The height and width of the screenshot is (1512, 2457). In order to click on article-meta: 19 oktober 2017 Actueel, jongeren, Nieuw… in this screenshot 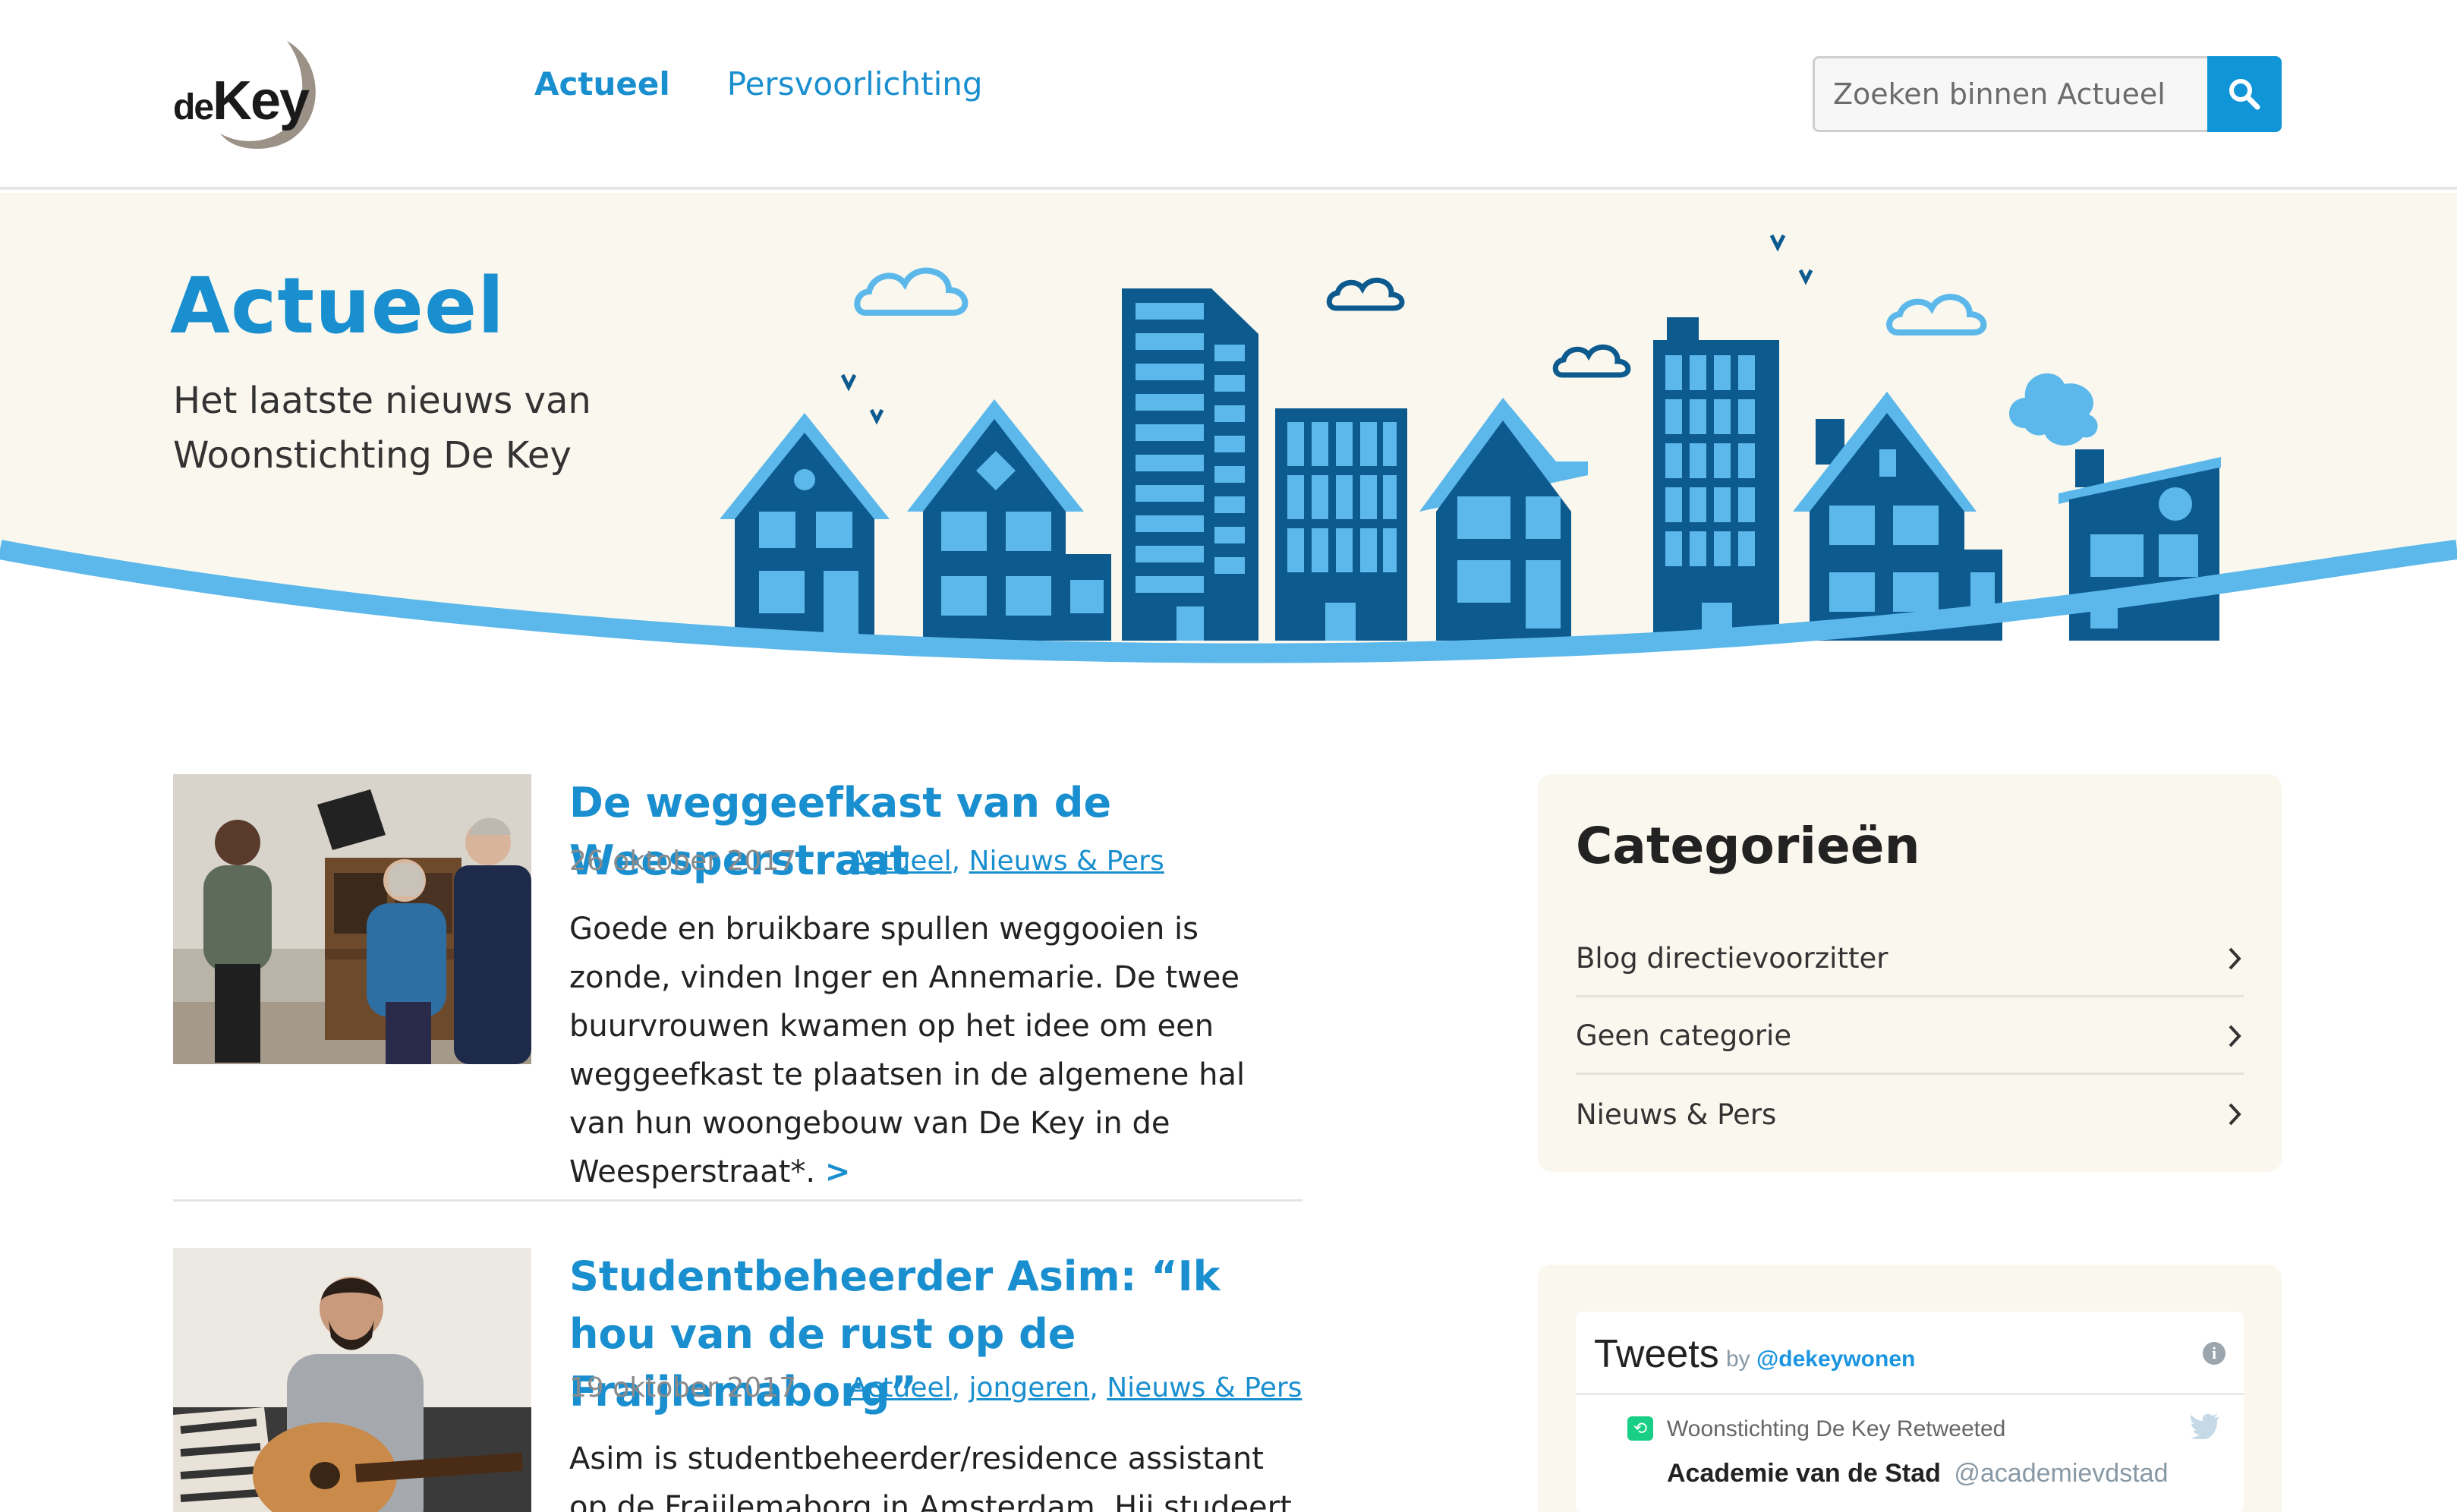, I will do `click(935, 1387)`.